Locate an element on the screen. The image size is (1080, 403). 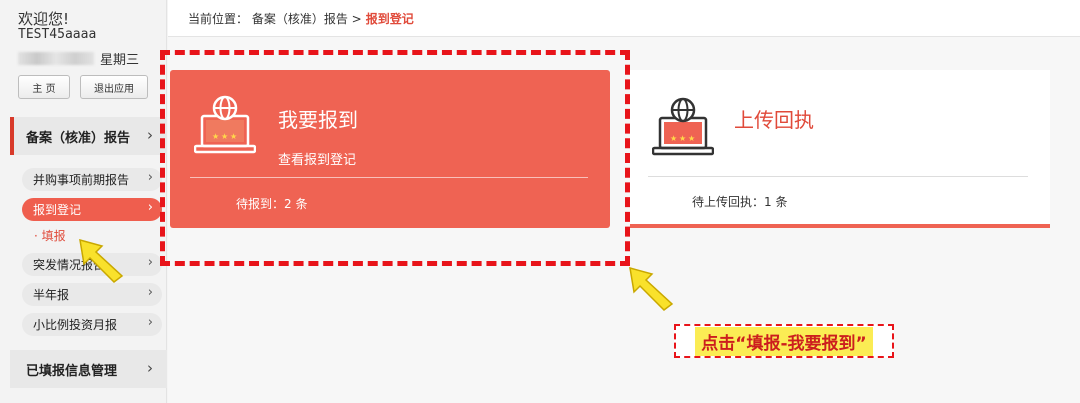
username: TEST45aaaa is located at coordinates (57, 34).